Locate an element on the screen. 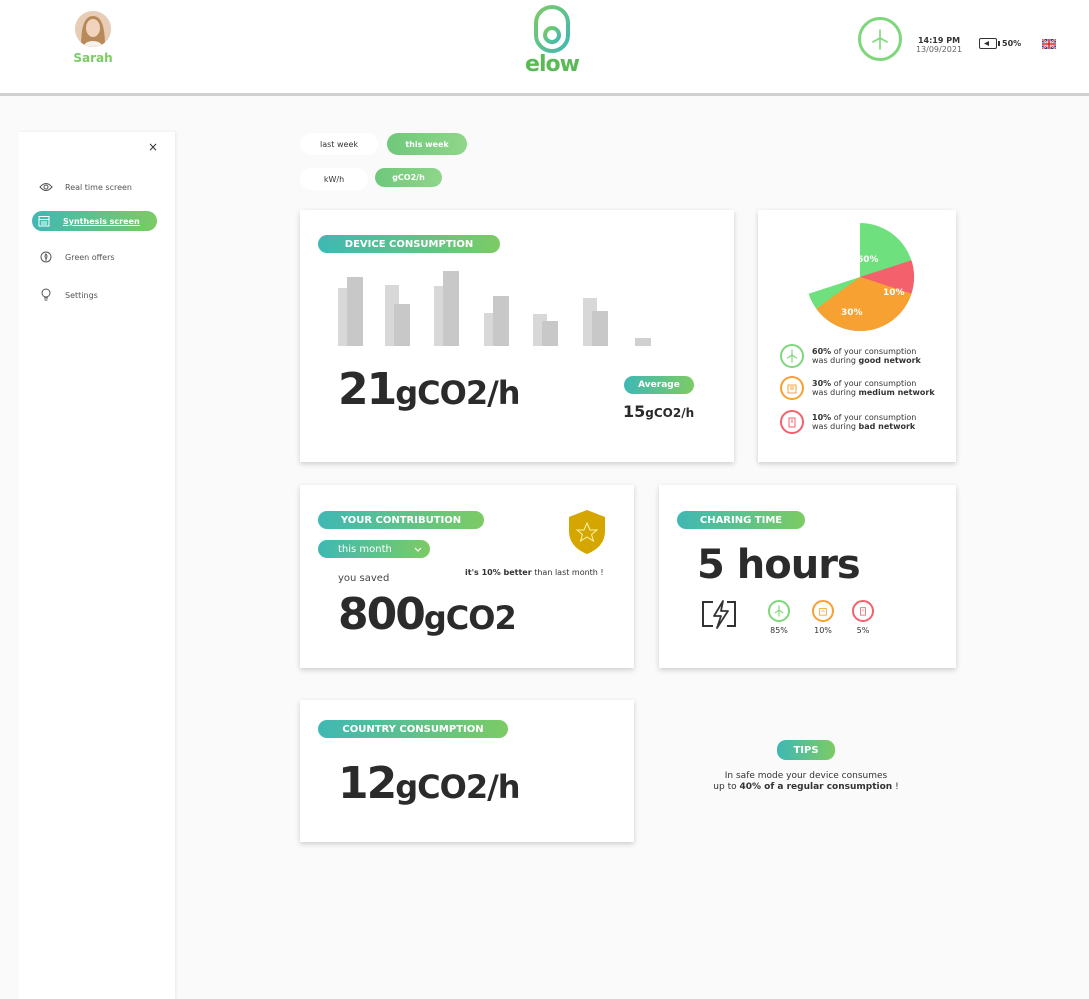 This screenshot has height=999, width=1089. contribution-value: 800gCO2 is located at coordinates (427, 615).